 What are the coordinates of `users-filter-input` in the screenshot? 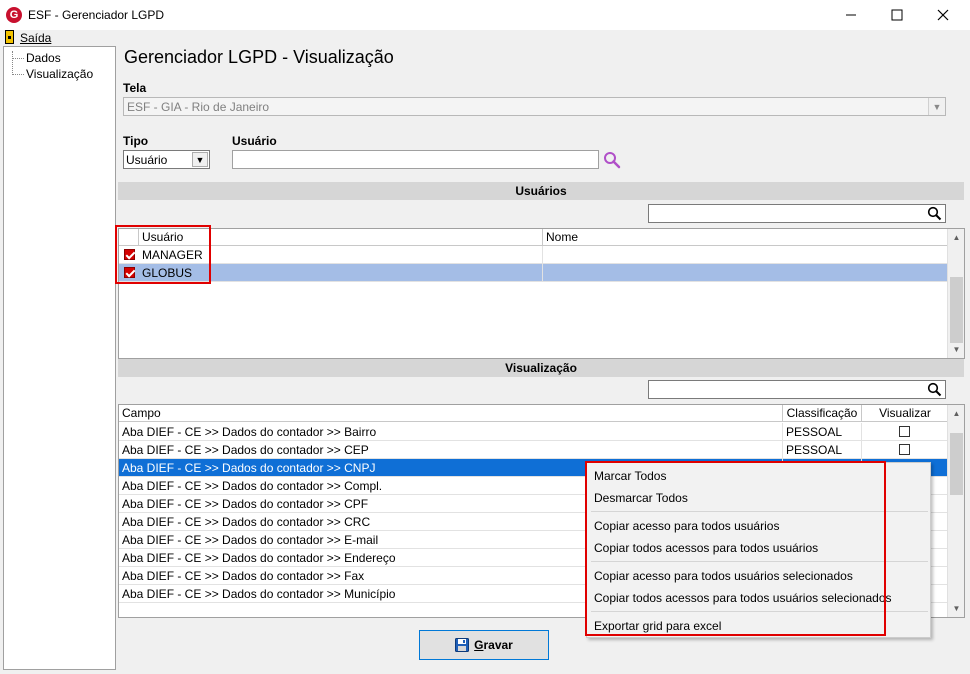 It's located at (797, 213).